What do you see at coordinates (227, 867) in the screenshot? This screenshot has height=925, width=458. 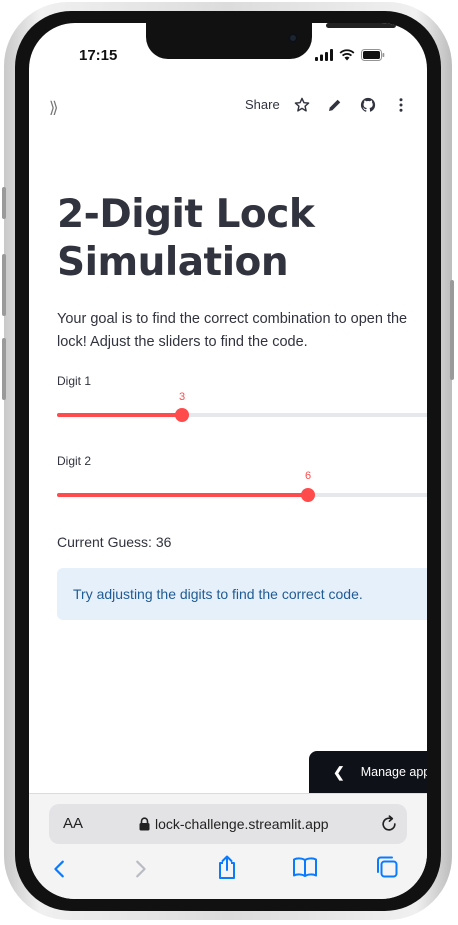 I see `share-icon` at bounding box center [227, 867].